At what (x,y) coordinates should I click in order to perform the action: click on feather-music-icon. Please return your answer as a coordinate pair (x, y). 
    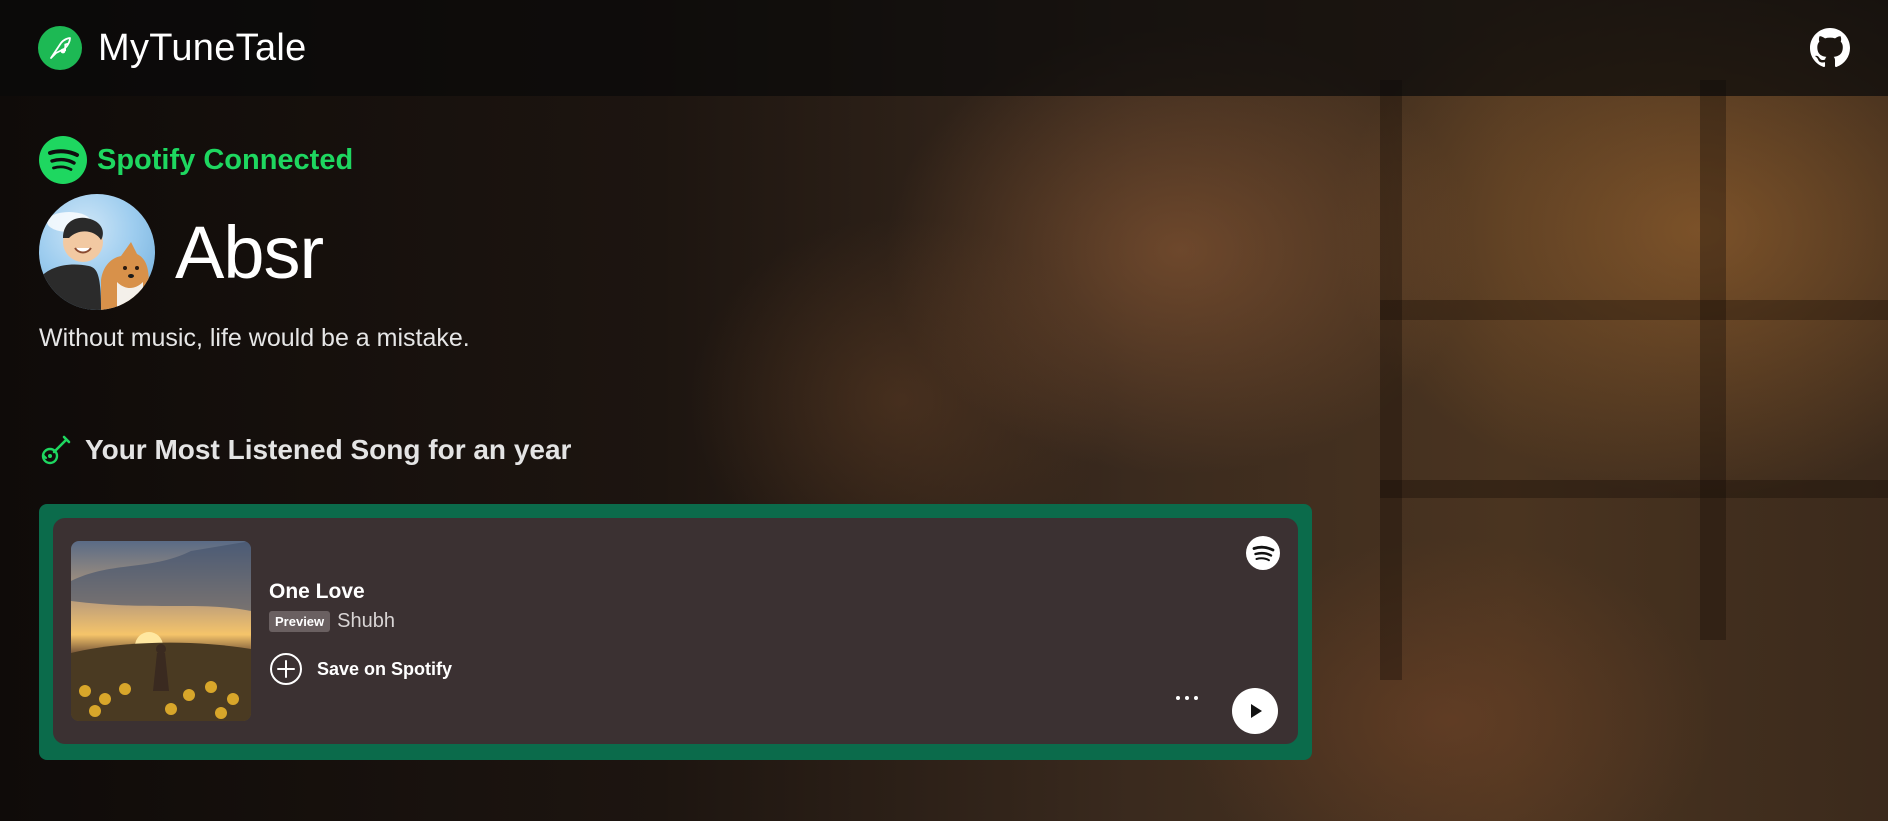
    Looking at the image, I should click on (60, 48).